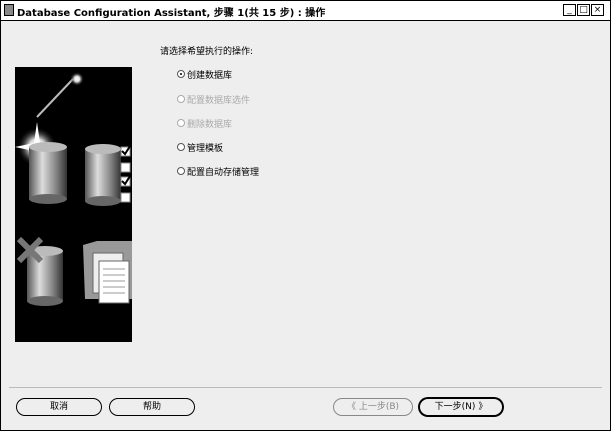 This screenshot has width=611, height=431. Describe the element at coordinates (9, 10) in the screenshot. I see `app-icon` at that location.